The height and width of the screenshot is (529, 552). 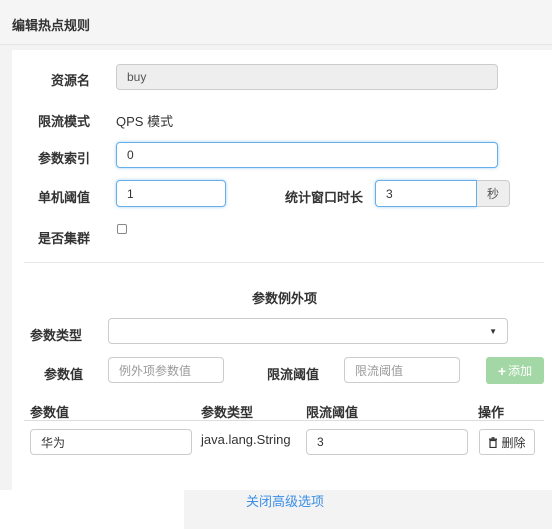 What do you see at coordinates (64, 158) in the screenshot?
I see `param-index-label: 参数索引` at bounding box center [64, 158].